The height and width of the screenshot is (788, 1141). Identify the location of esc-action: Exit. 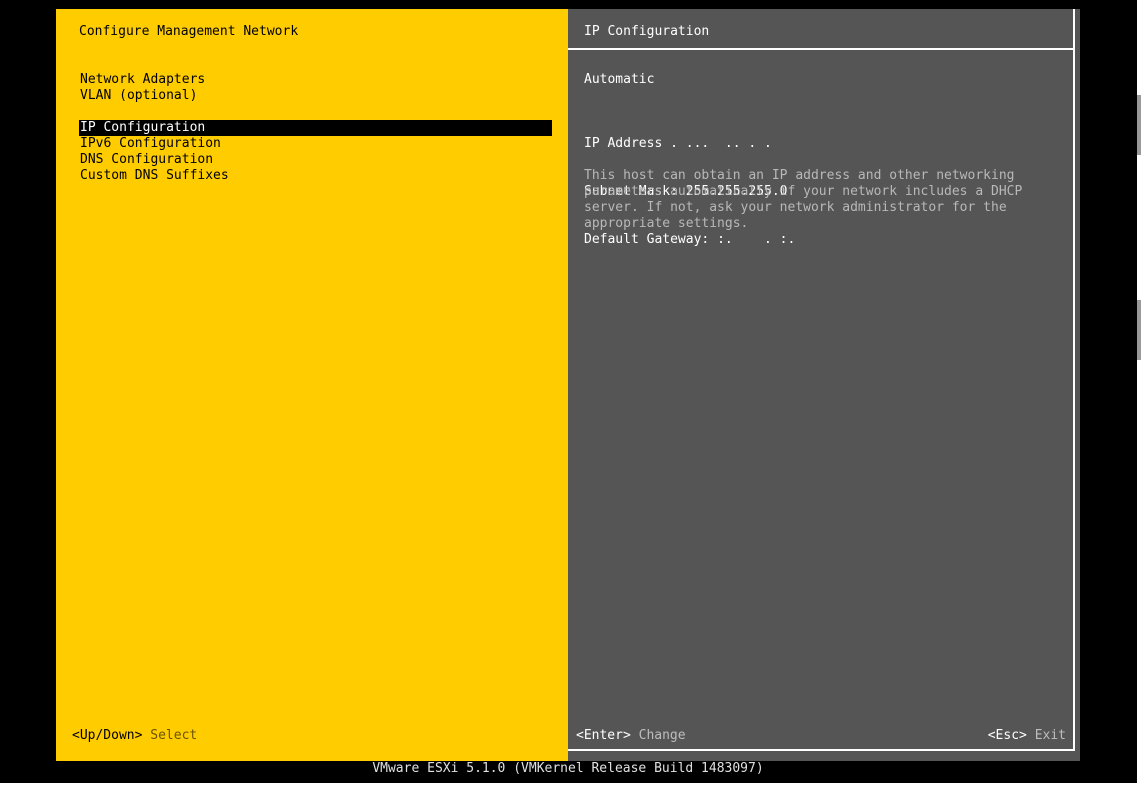
(1050, 735).